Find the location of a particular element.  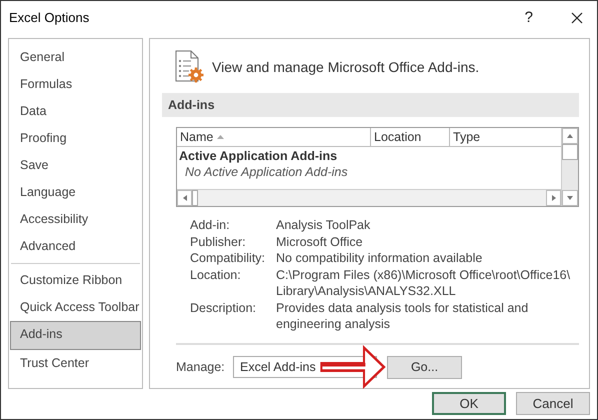

sidebar-item: Quick Access Toolbar is located at coordinates (75, 307).